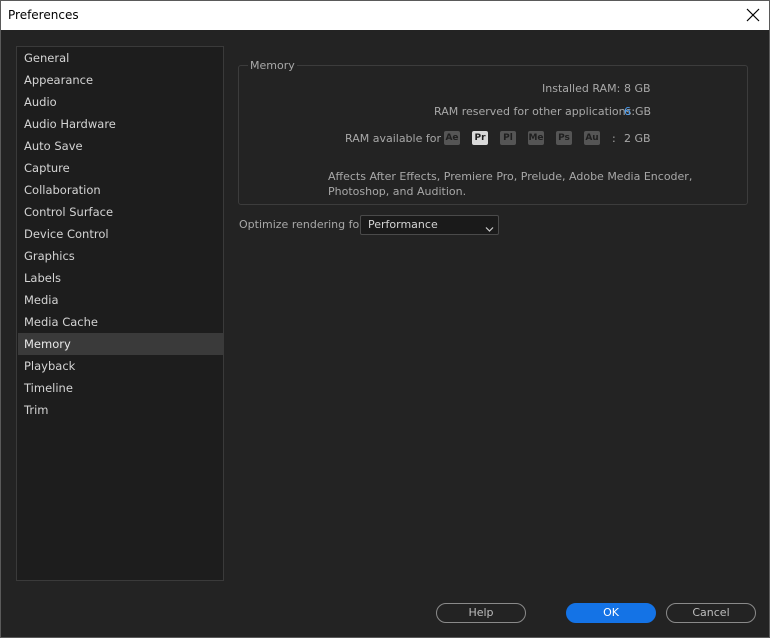 This screenshot has height=638, width=770. I want to click on close-icon, so click(753, 15).